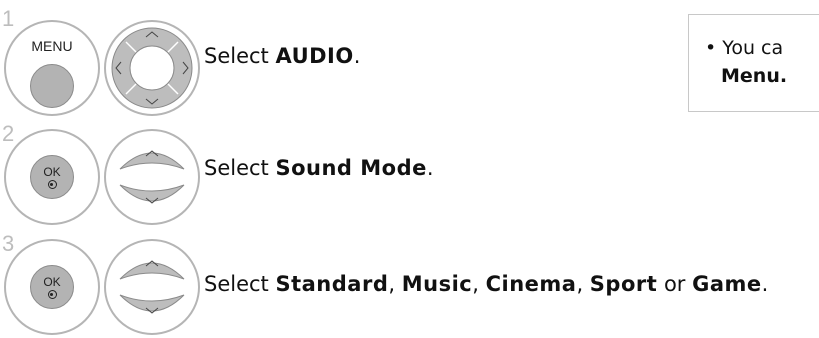  What do you see at coordinates (754, 76) in the screenshot?
I see `note-line-2: Menu.` at bounding box center [754, 76].